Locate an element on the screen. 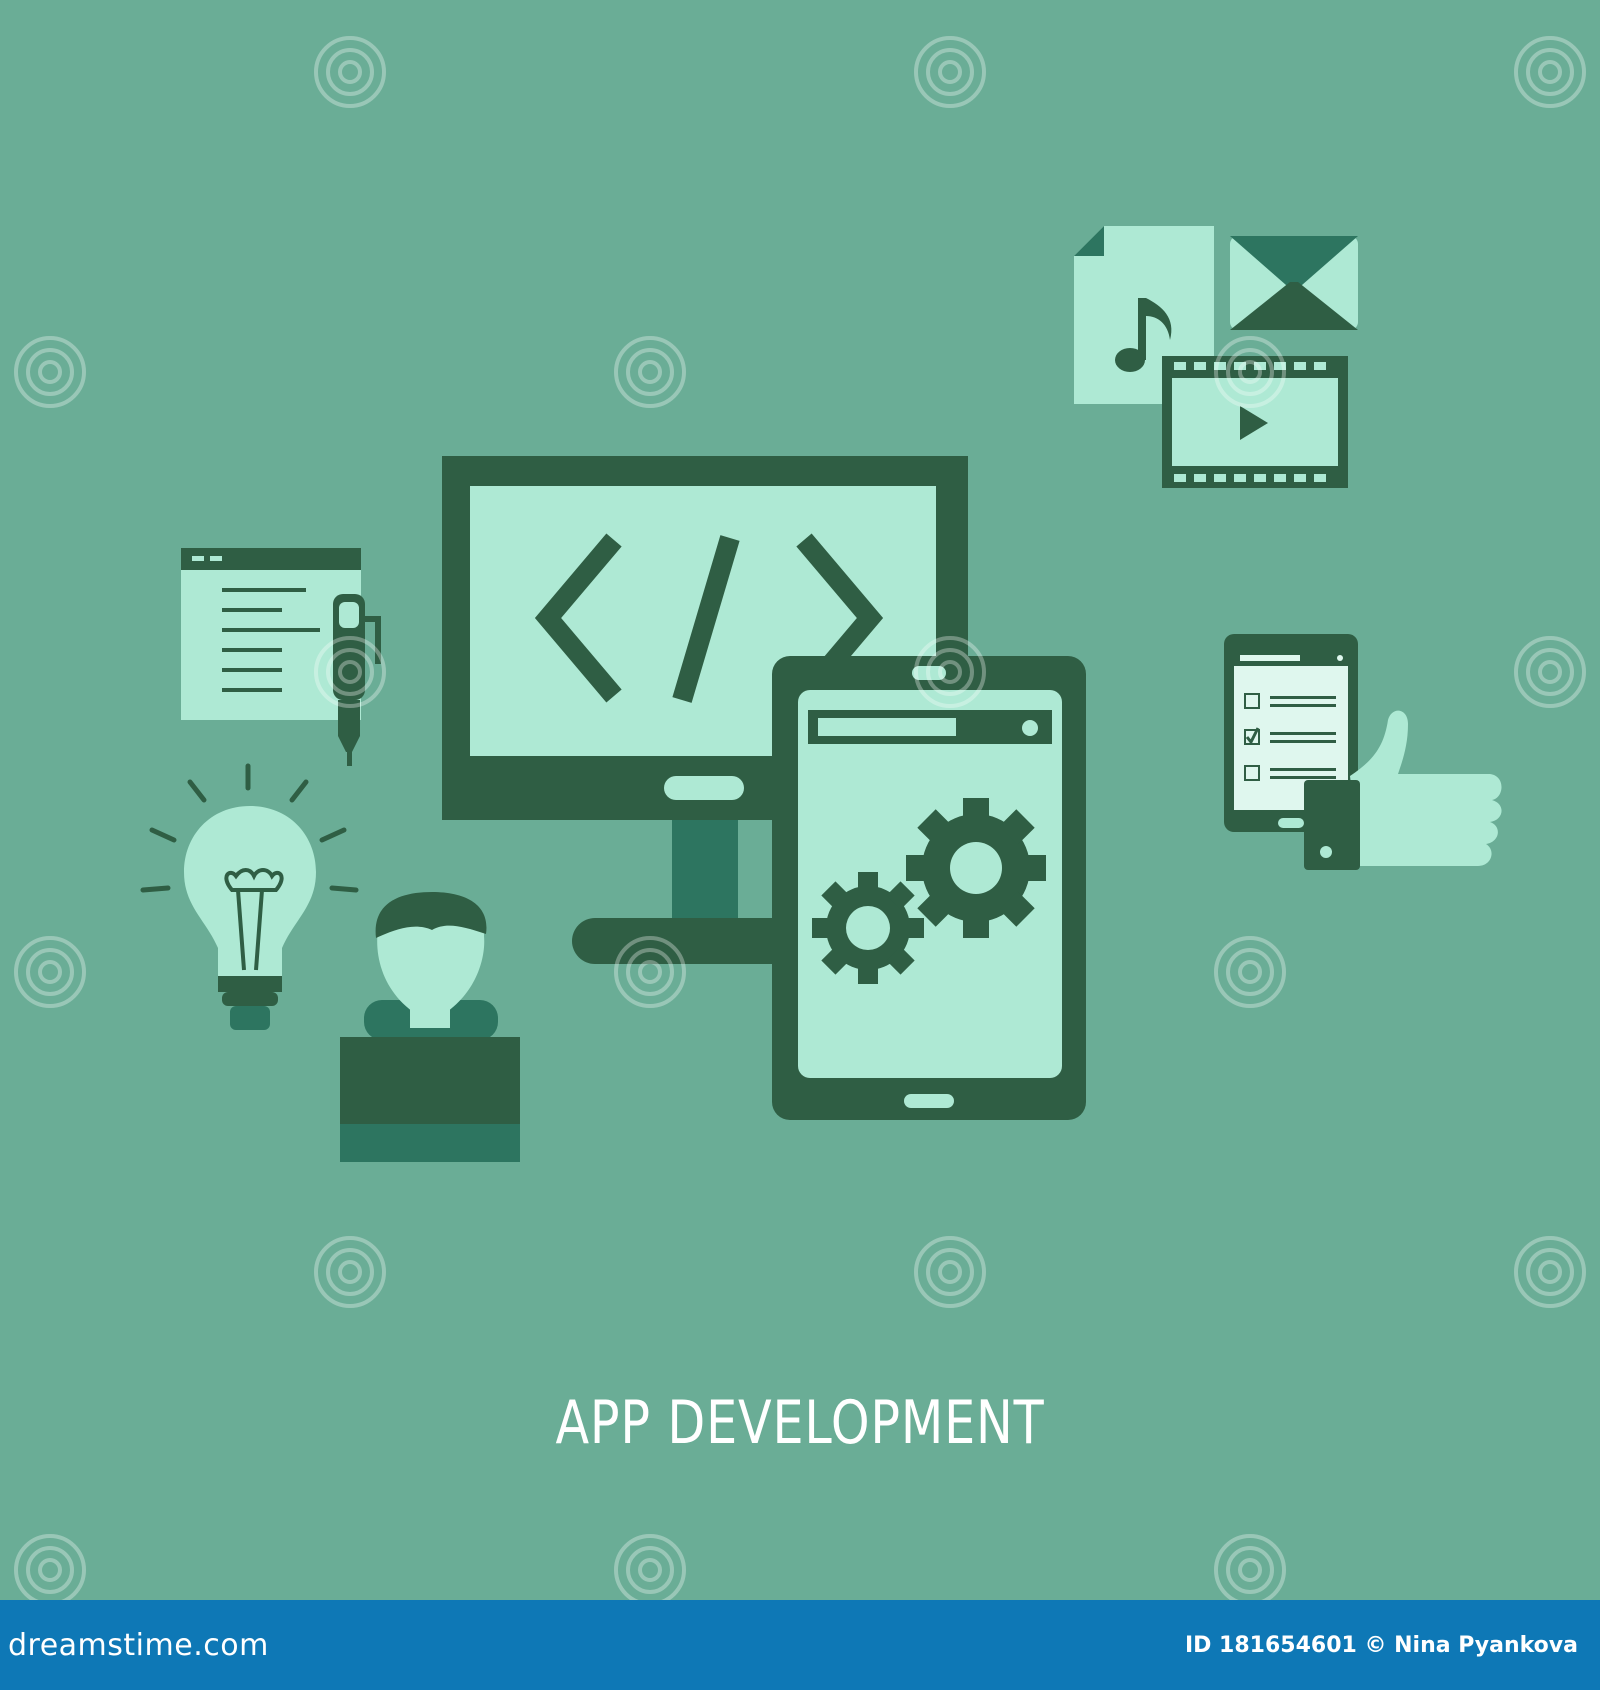  footer-image-id: ID 181654601 is located at coordinates (1270, 1645).